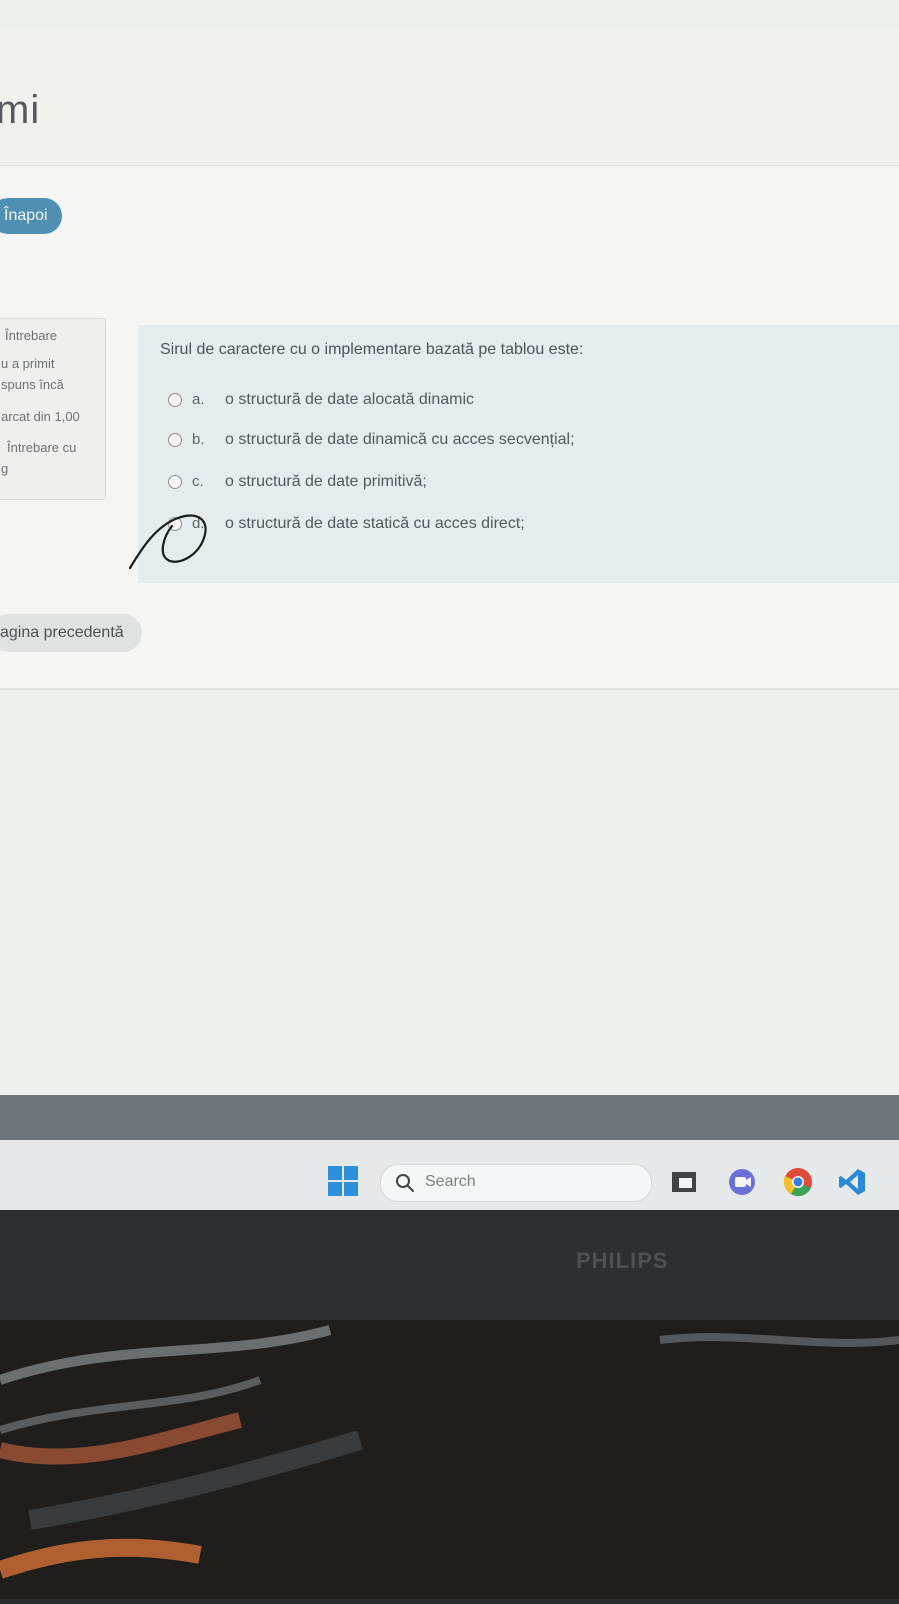  Describe the element at coordinates (449, 1117) in the screenshot. I see `screen-lower-band` at that location.